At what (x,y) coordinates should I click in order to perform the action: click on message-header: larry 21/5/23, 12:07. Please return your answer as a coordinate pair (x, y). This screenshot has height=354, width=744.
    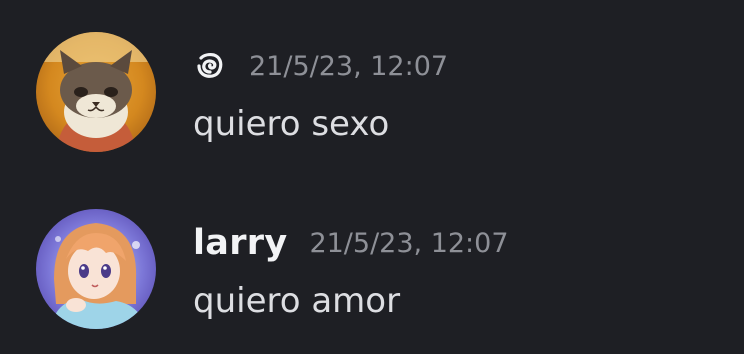
    Looking at the image, I should click on (351, 243).